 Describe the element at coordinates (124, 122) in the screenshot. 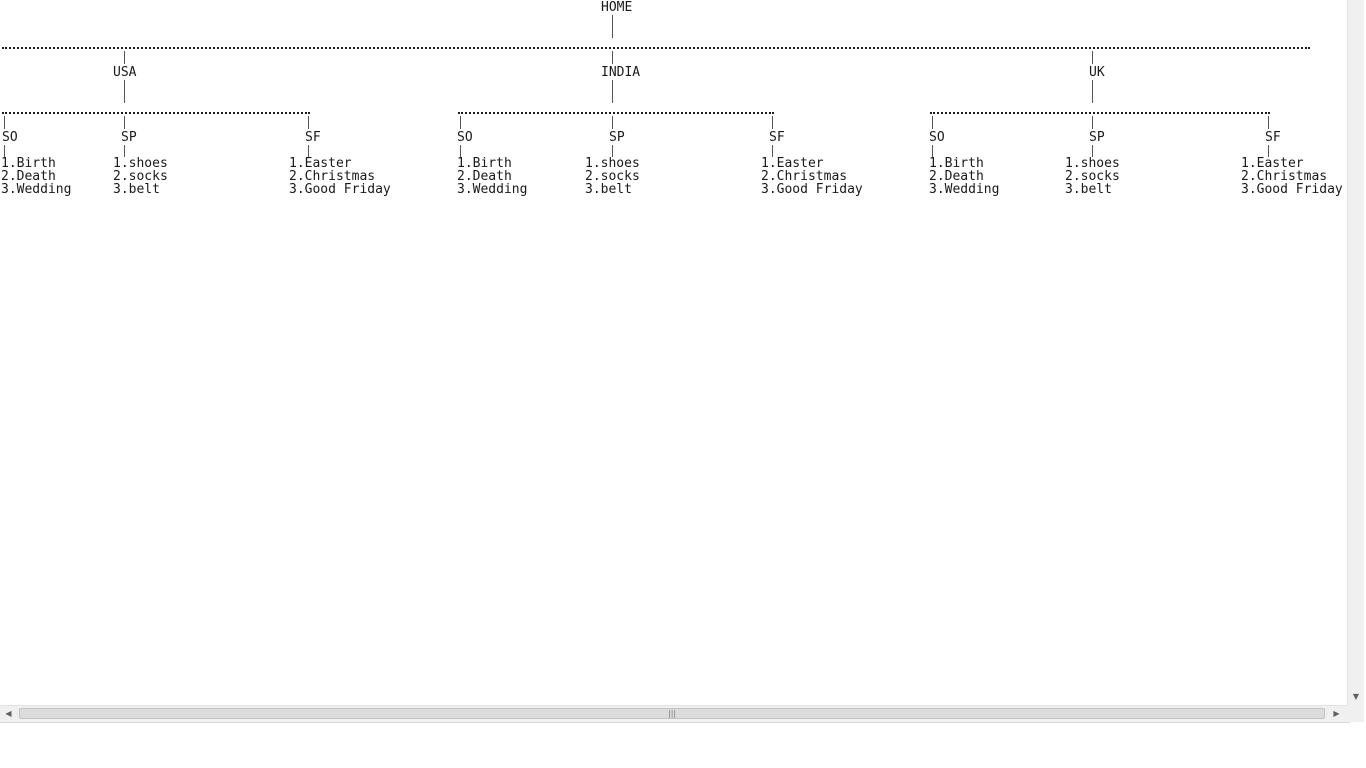

I see `usa-sp-connector-top` at that location.